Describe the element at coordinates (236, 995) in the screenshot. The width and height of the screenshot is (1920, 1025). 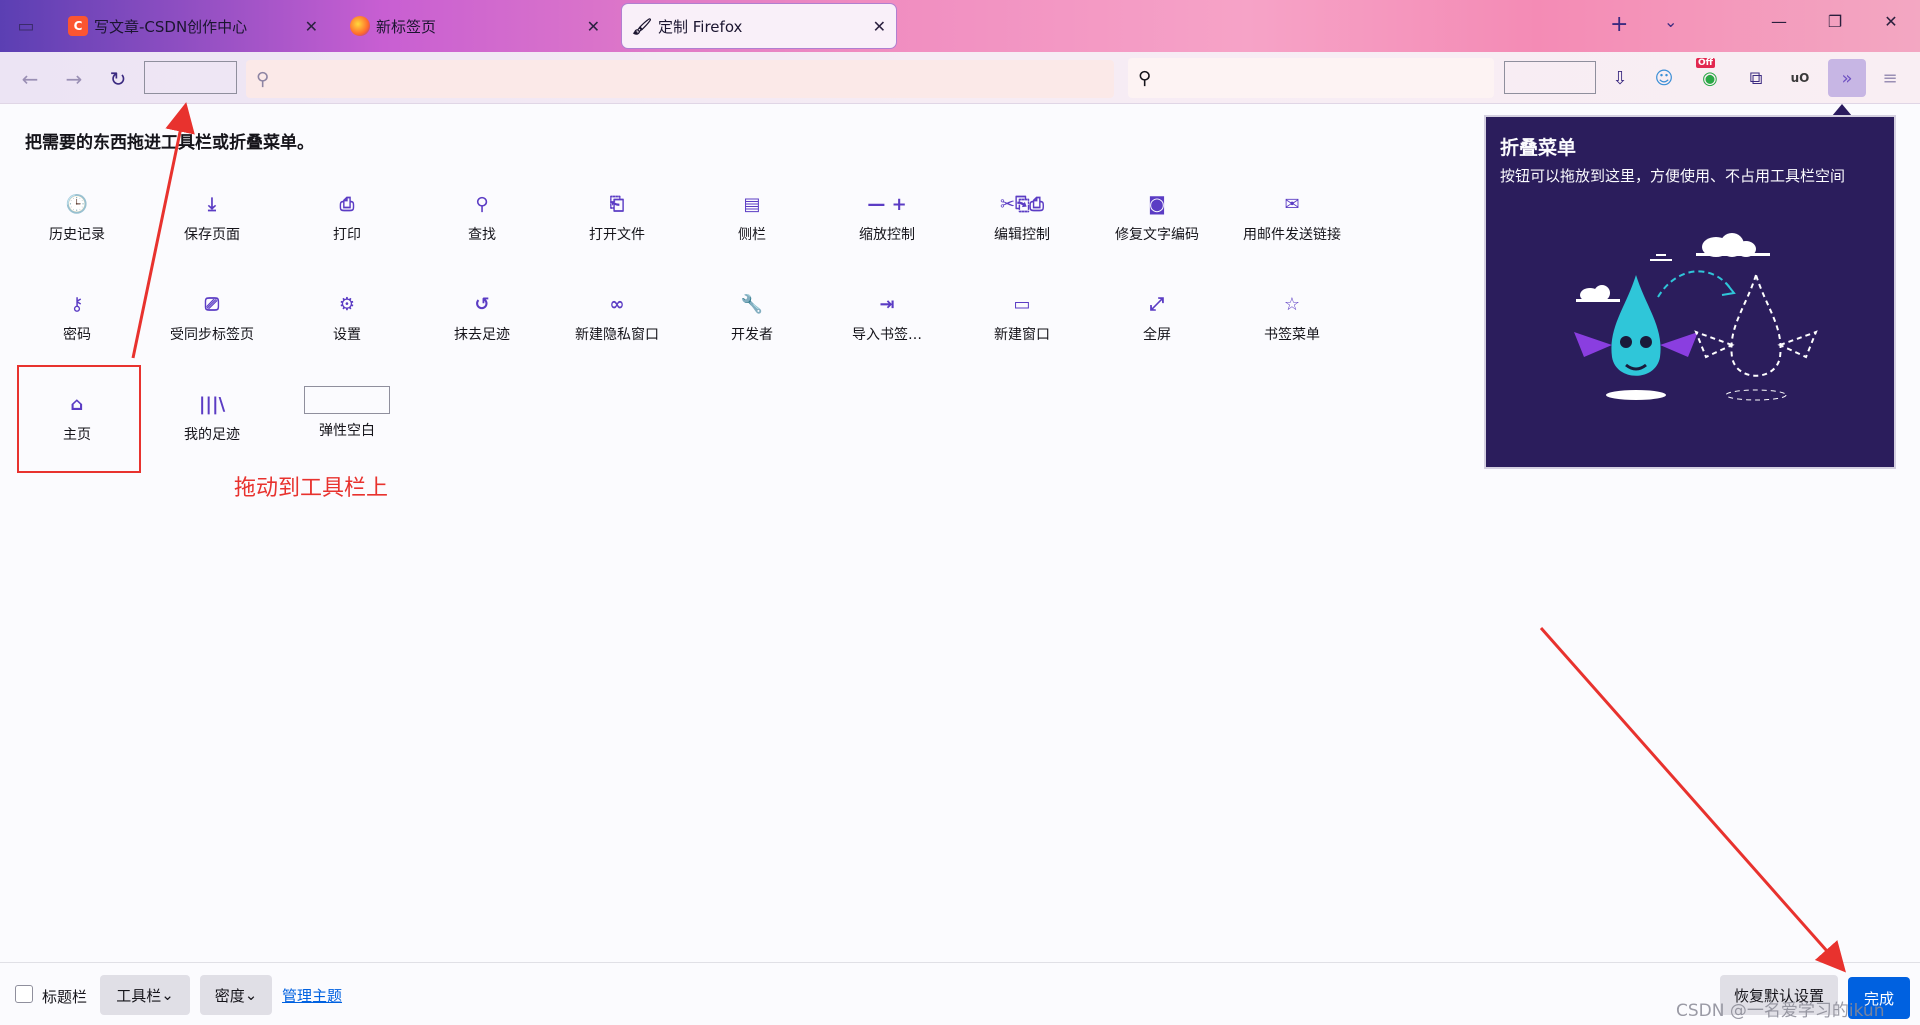
I see `density-dropdown-button: 密度 ⌄` at that location.